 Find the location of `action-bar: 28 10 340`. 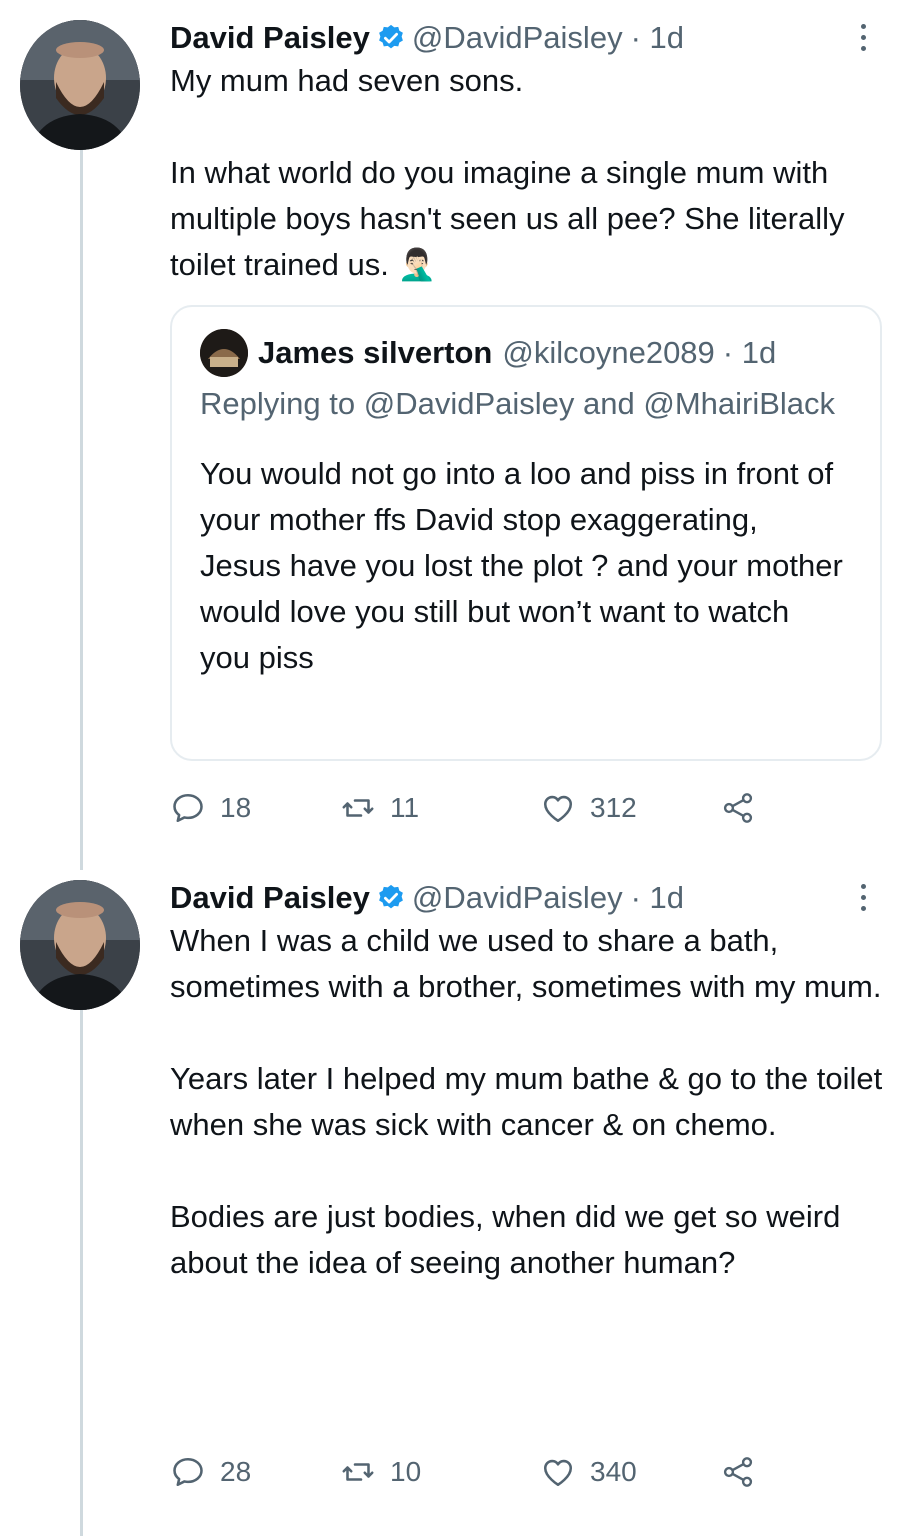

action-bar: 28 10 340 is located at coordinates (470, 1472).